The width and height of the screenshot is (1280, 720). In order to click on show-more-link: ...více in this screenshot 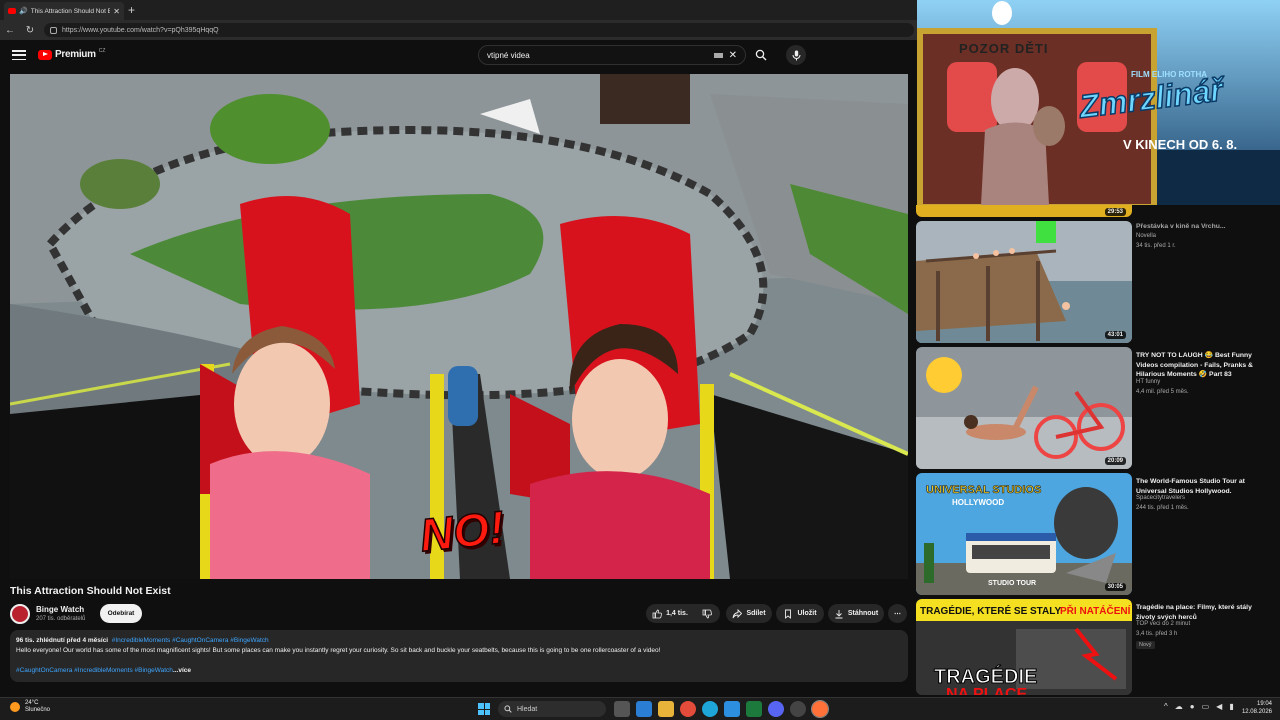, I will do `click(182, 670)`.